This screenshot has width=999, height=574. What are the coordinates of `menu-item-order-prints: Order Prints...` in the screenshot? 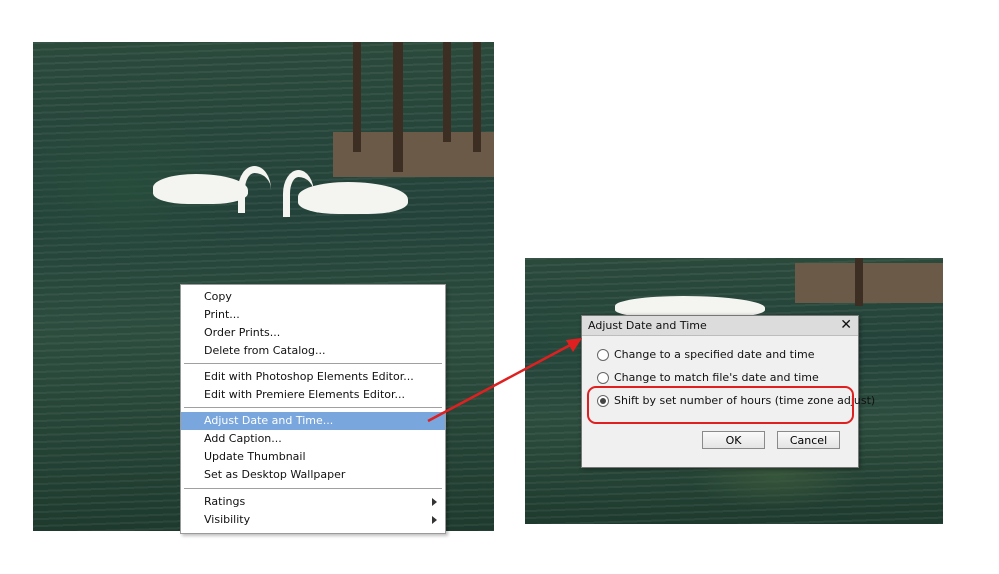 It's located at (313, 333).